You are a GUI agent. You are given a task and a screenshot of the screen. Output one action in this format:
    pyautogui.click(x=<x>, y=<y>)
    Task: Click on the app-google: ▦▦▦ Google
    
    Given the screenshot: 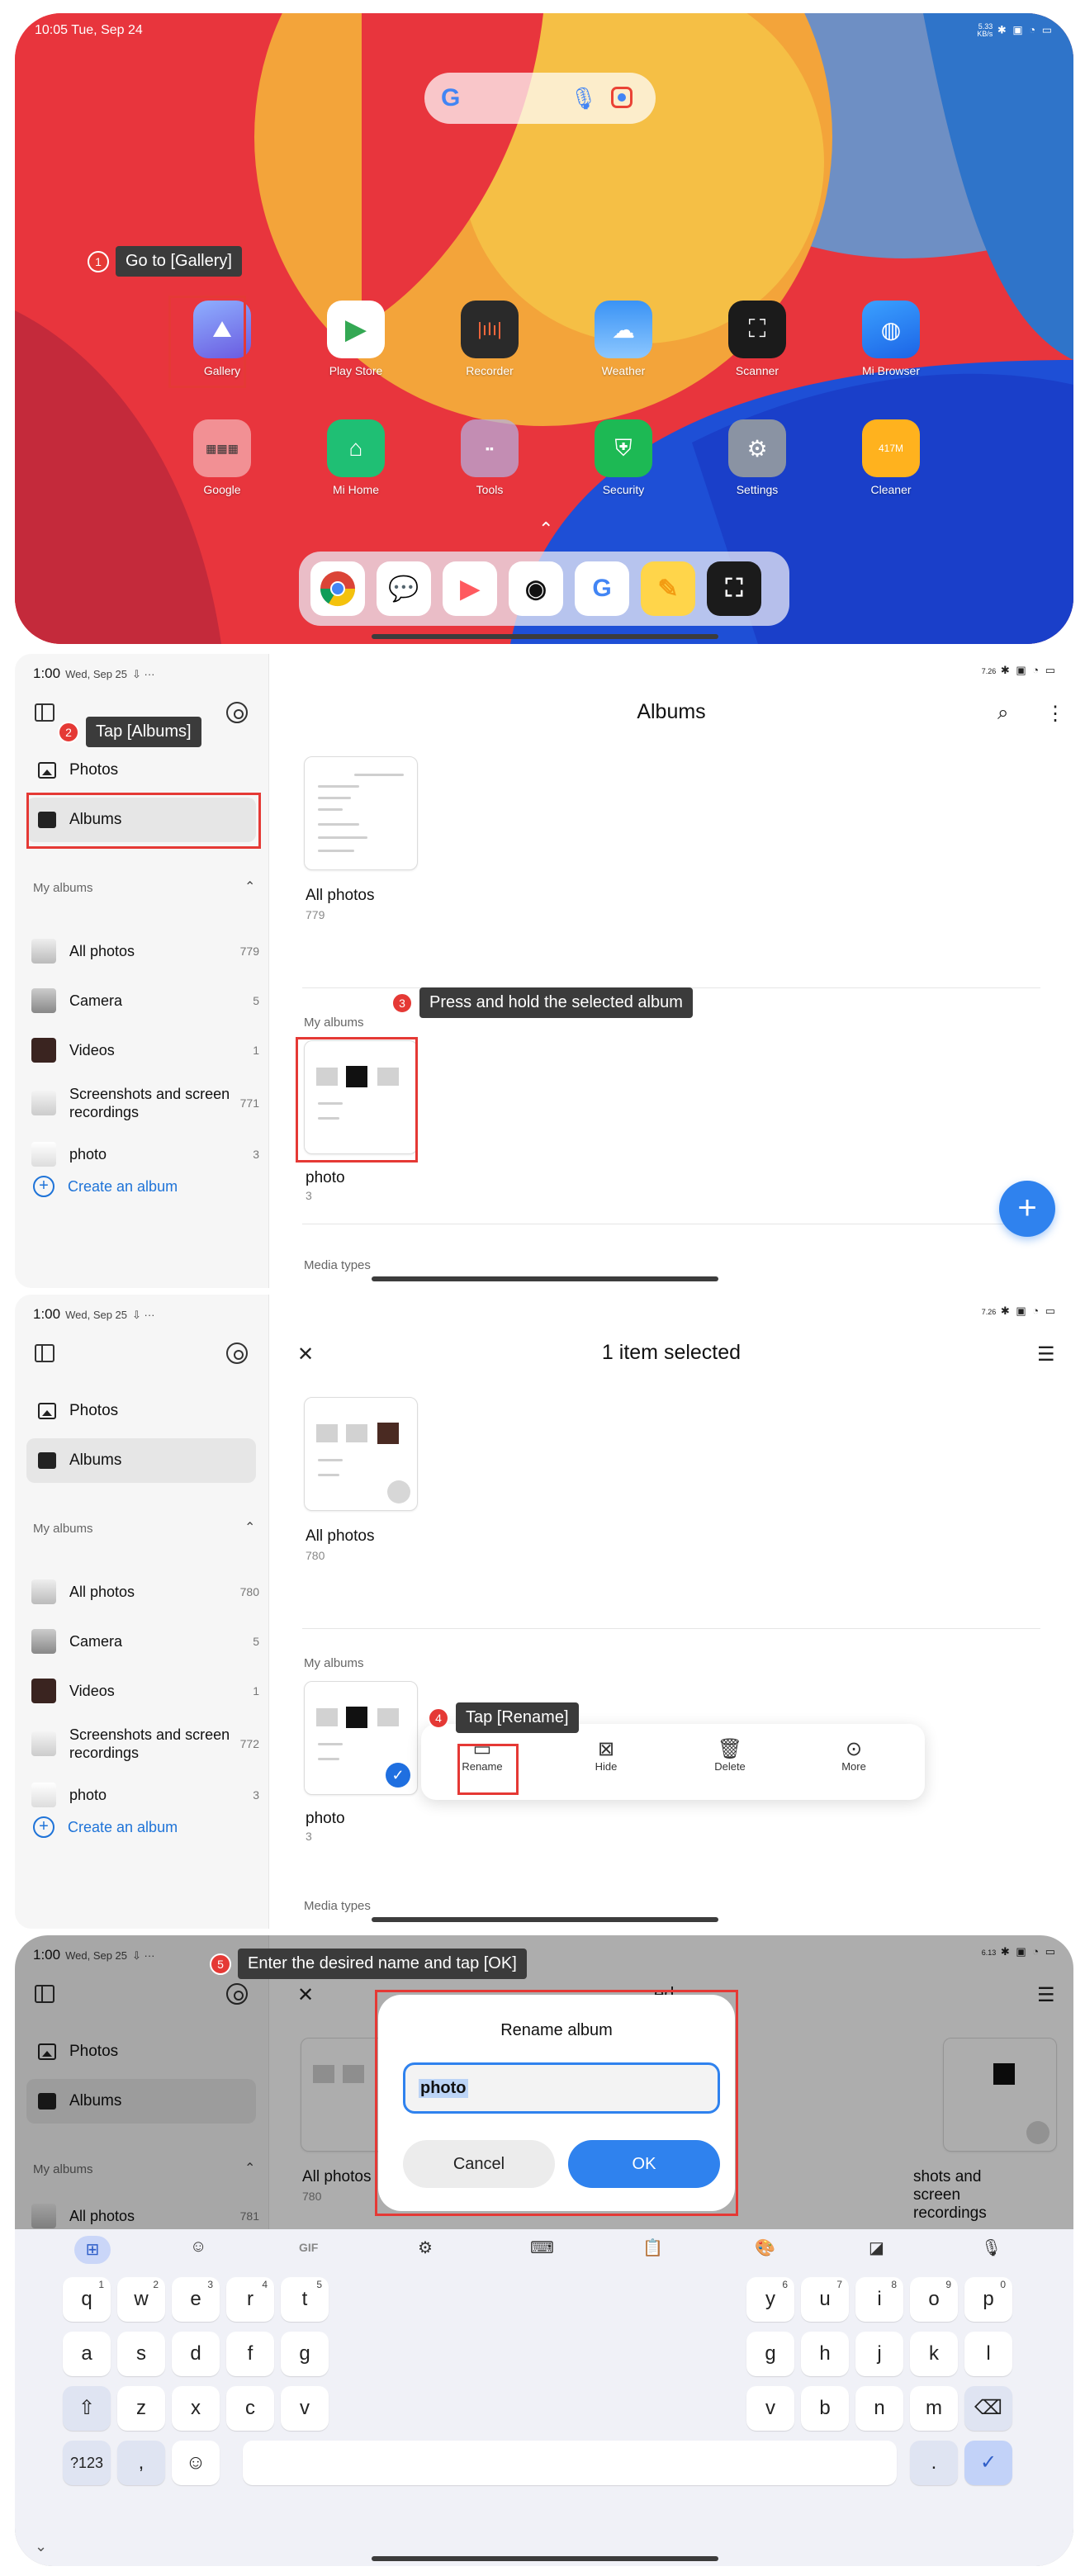 What is the action you would take?
    pyautogui.click(x=222, y=457)
    